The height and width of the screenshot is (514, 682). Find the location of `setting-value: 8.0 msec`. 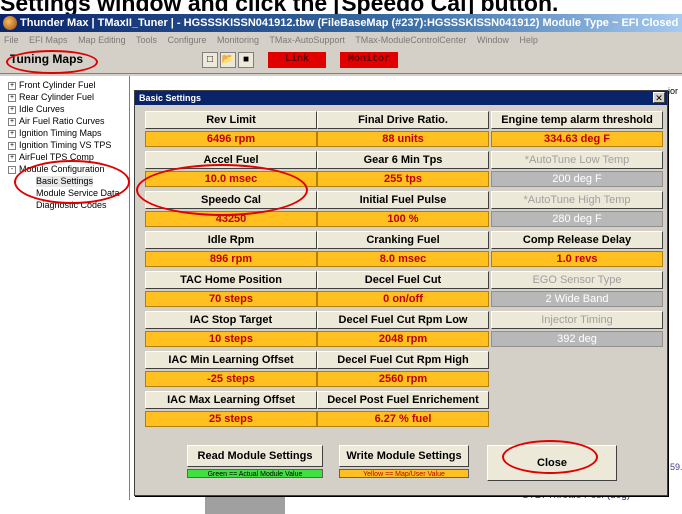

setting-value: 8.0 msec is located at coordinates (403, 259).